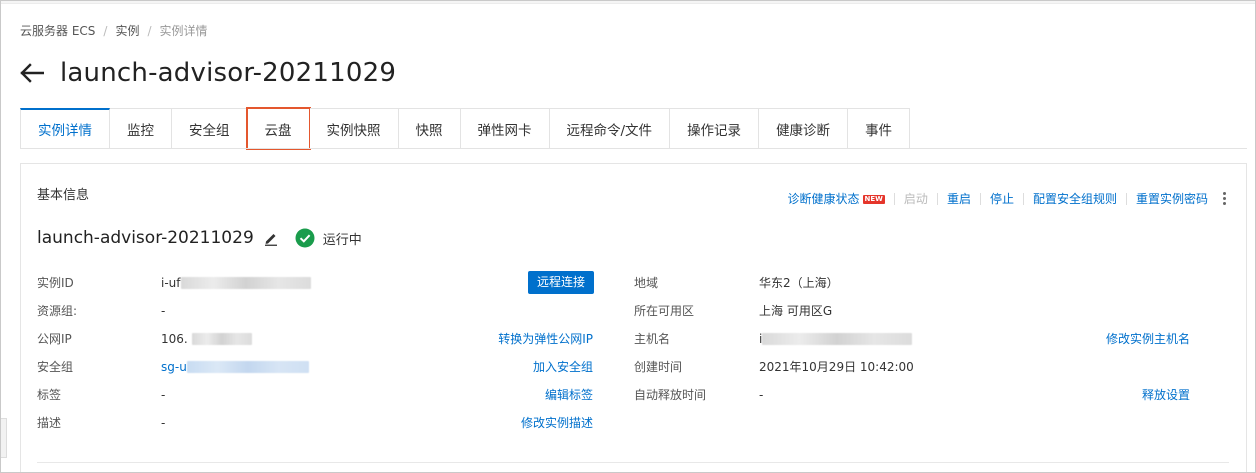 Image resolution: width=1256 pixels, height=473 pixels. Describe the element at coordinates (55, 283) in the screenshot. I see `instance-id-label: 实例ID` at that location.